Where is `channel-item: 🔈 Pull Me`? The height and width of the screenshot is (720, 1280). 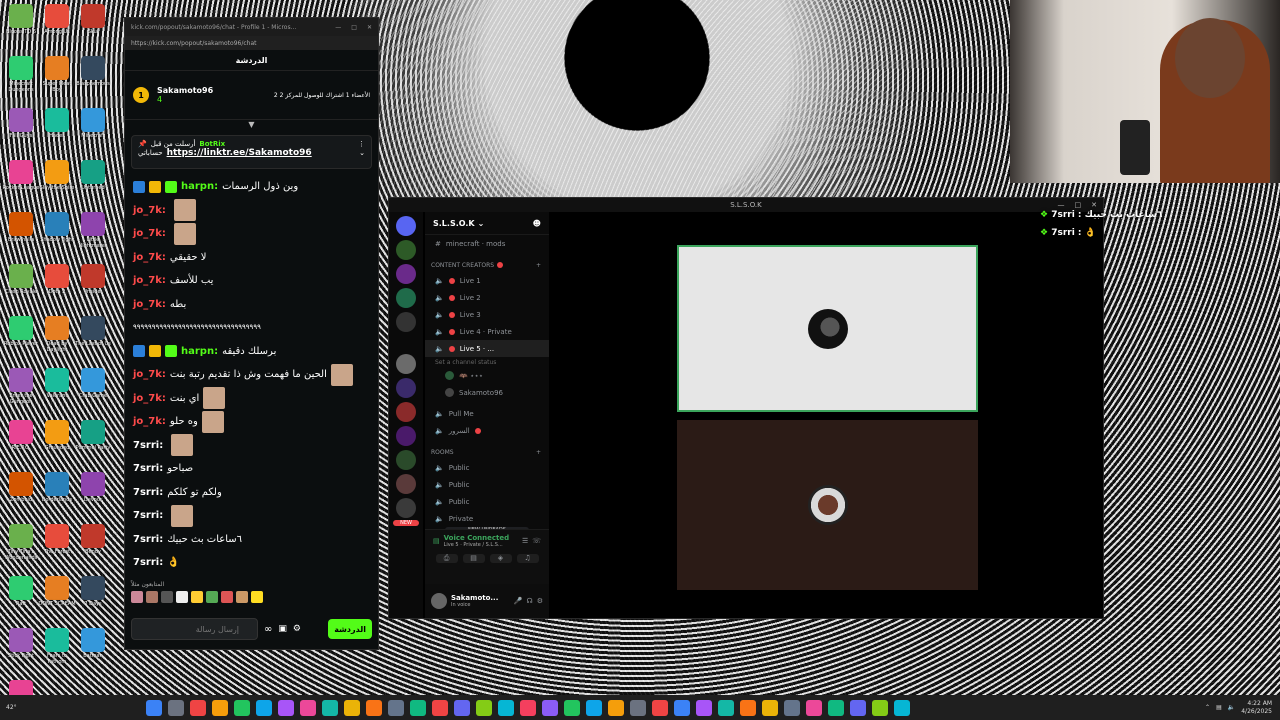 channel-item: 🔈 Pull Me is located at coordinates (487, 413).